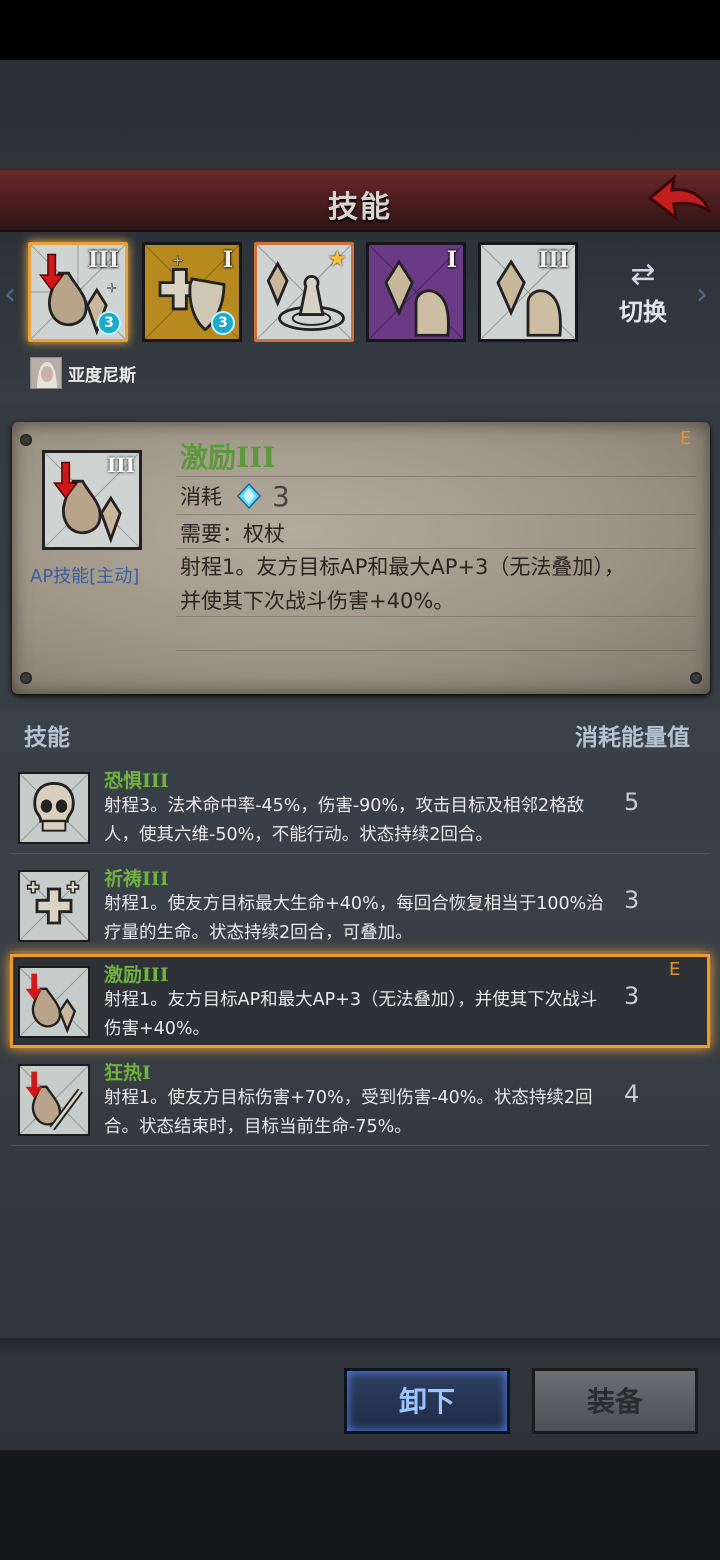 The width and height of the screenshot is (720, 1560). Describe the element at coordinates (102, 375) in the screenshot. I see `hero-name: 亚度尼斯` at that location.